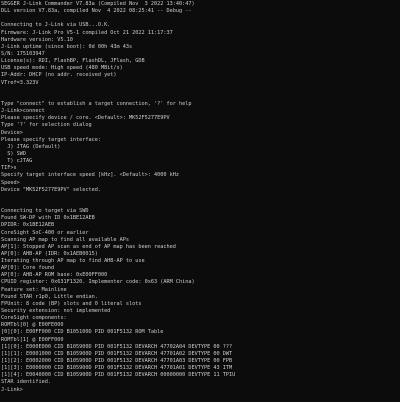 This screenshot has height=402, width=400. I want to click on console-line: TIF>s, so click(9, 168).